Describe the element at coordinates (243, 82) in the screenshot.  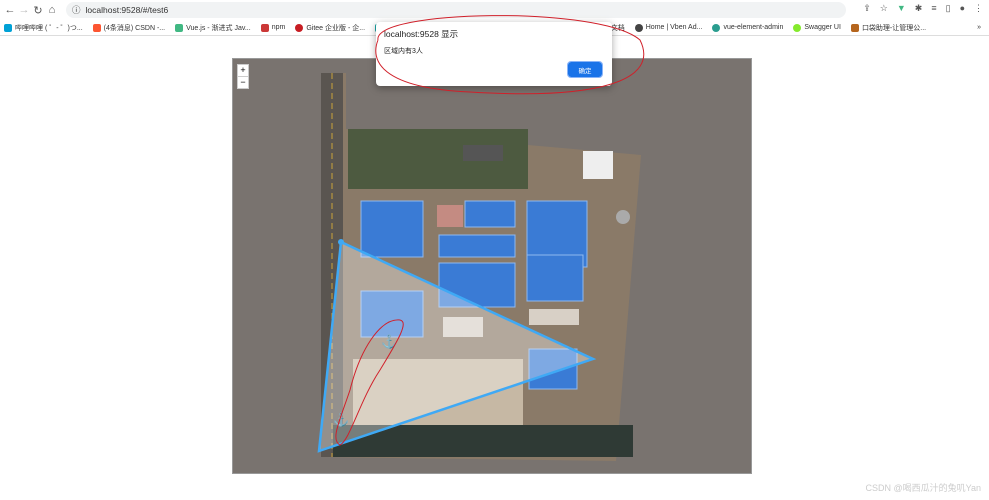
I see `zoom-out-button: −` at that location.